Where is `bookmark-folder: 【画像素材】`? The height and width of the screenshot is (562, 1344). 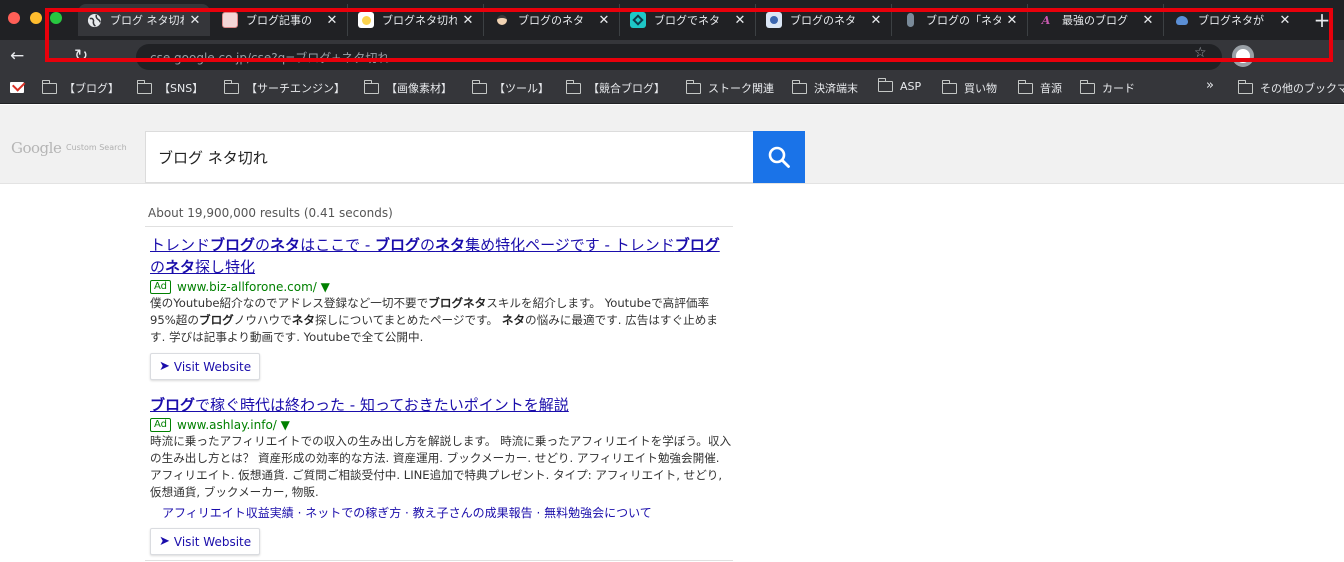 bookmark-folder: 【画像素材】 is located at coordinates (407, 87).